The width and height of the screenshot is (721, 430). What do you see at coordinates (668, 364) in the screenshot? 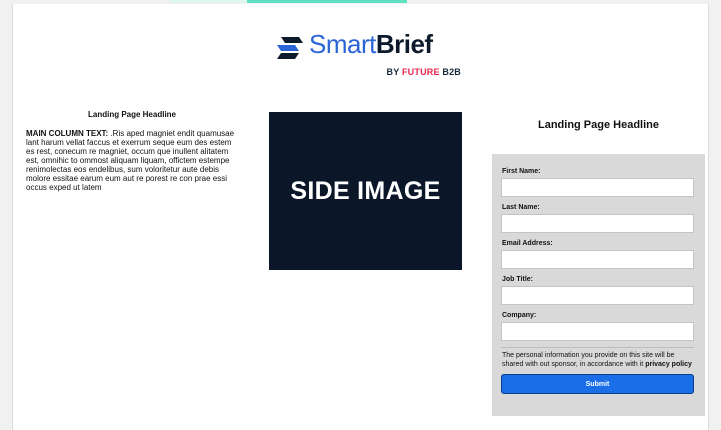
I see `privacy-policy-link: privacy policy` at bounding box center [668, 364].